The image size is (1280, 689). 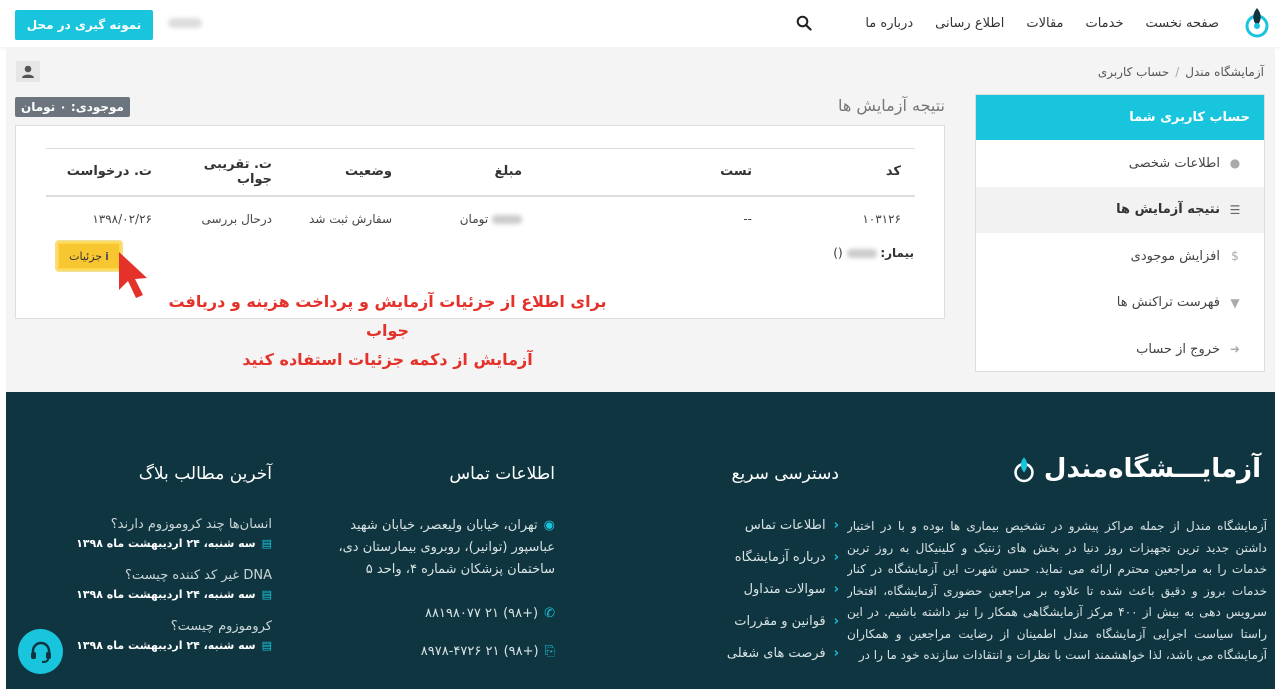 I want to click on phone: ✆ (+۹۸) ۲۱ ۸۸۱۹۸۰۷۷, so click(x=440, y=614).